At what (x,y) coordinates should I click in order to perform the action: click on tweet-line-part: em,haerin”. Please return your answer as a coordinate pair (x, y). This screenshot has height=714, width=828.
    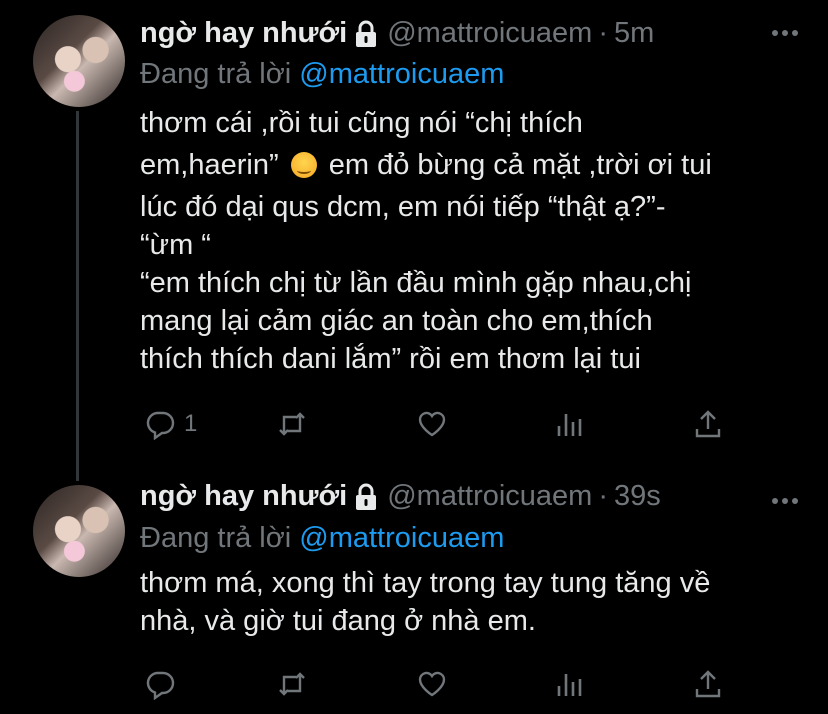
    Looking at the image, I should click on (209, 165).